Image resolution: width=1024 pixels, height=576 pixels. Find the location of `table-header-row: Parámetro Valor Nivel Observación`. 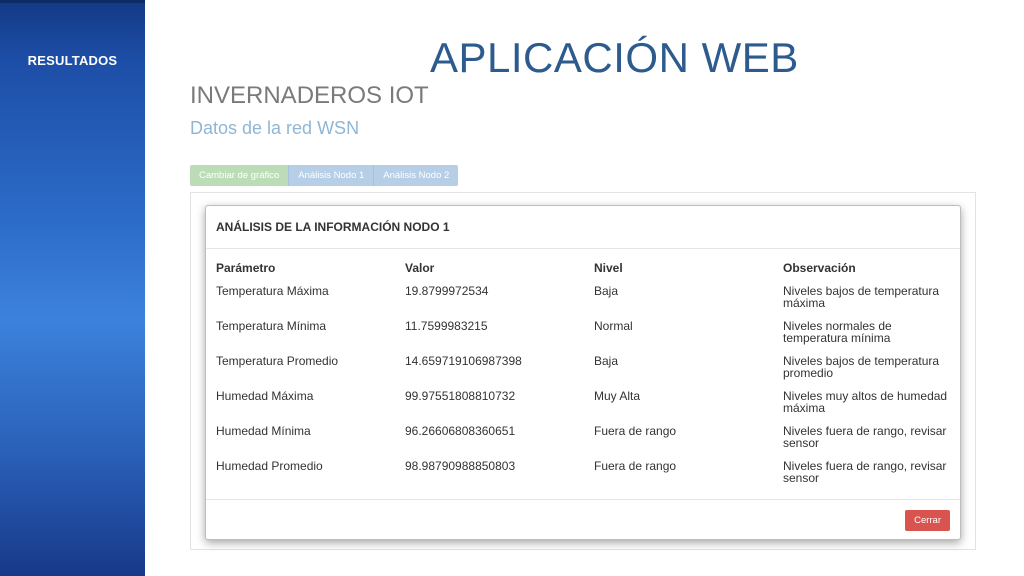

table-header-row: Parámetro Valor Nivel Observación is located at coordinates (586, 273).